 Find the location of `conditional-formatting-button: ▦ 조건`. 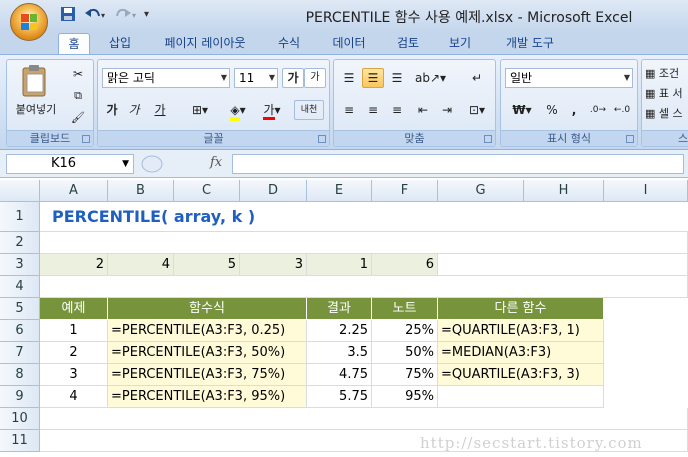

conditional-formatting-button: ▦ 조건 is located at coordinates (666, 74).